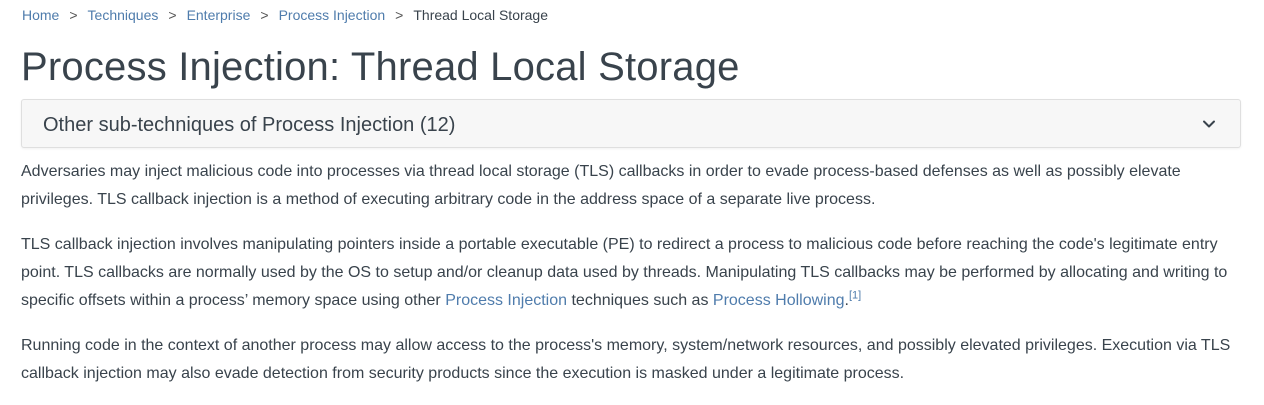 The width and height of the screenshot is (1264, 405). What do you see at coordinates (480, 15) in the screenshot?
I see `breadcrumb-current: Thread Local Storage` at bounding box center [480, 15].